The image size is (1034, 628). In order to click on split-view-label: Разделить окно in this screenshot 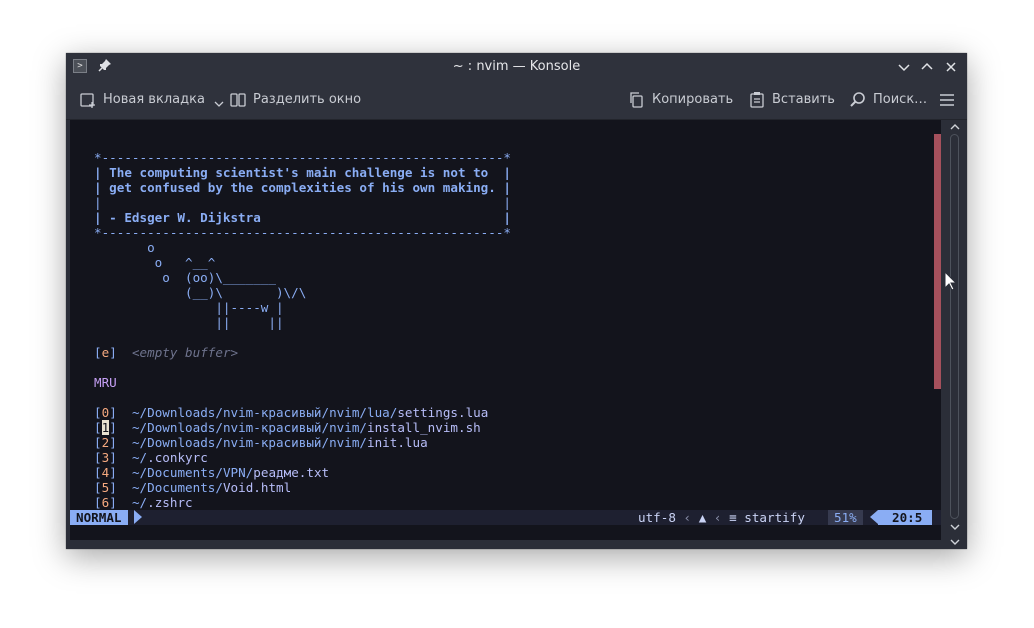, I will do `click(307, 99)`.